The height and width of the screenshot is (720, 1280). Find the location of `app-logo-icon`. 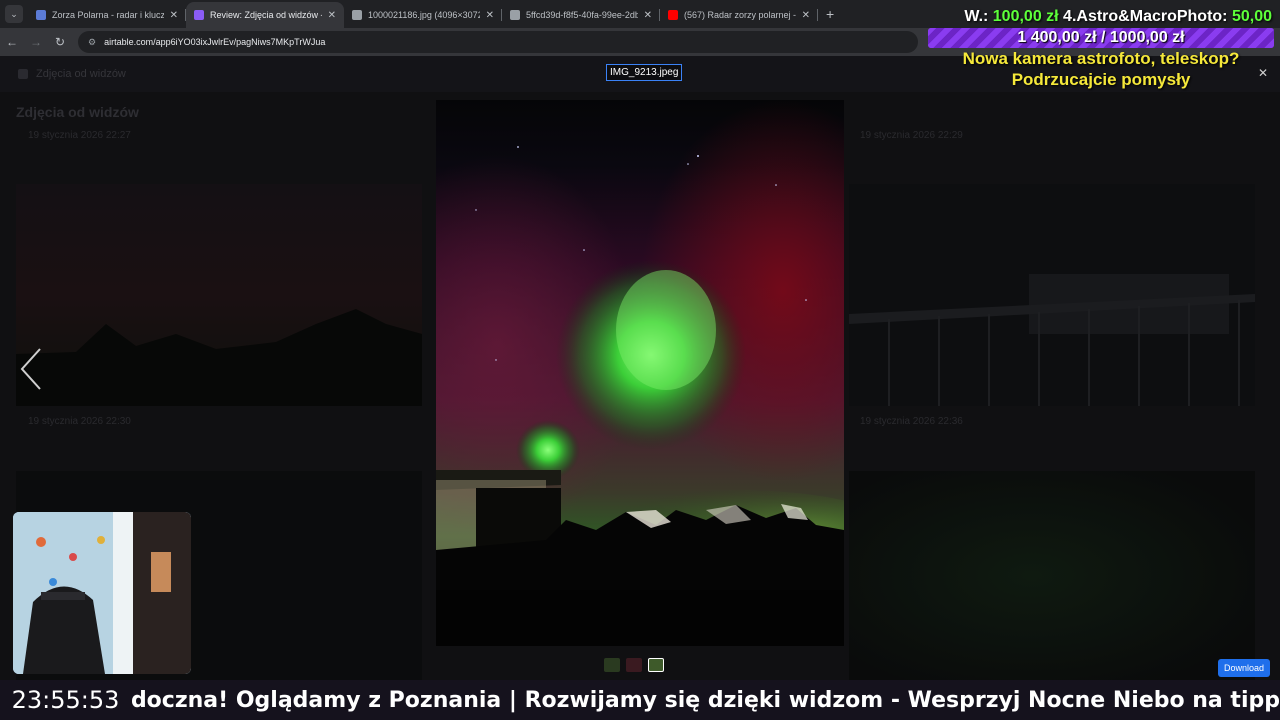

app-logo-icon is located at coordinates (23, 74).